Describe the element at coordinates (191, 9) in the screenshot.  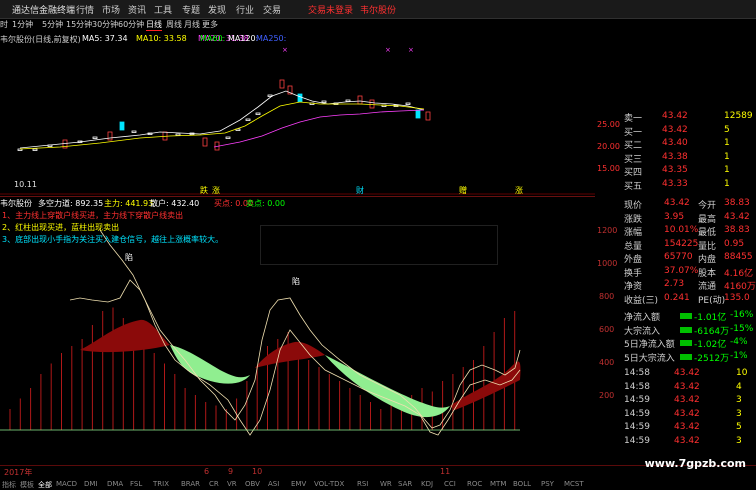
I see `menu-topics: 专题` at that location.